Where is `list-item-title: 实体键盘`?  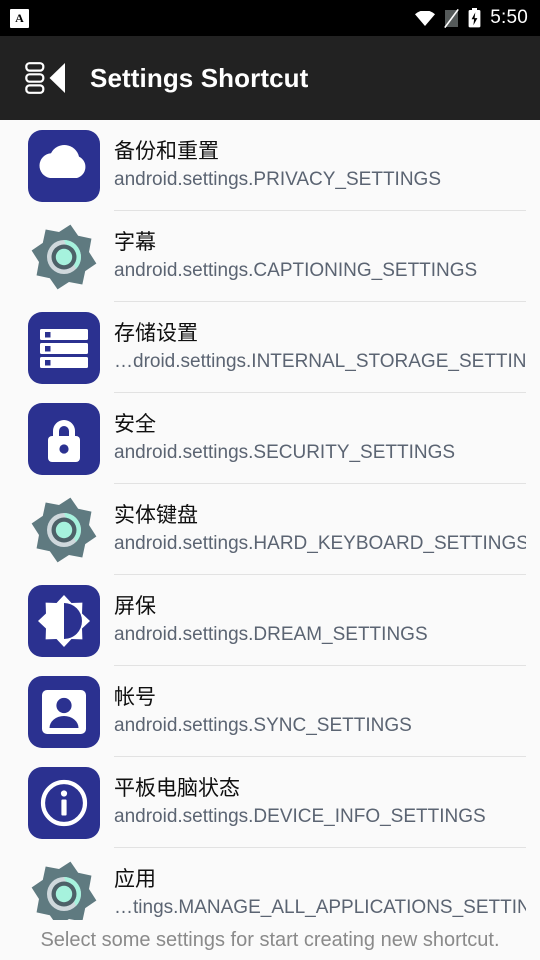
list-item-title: 实体键盘 is located at coordinates (156, 515).